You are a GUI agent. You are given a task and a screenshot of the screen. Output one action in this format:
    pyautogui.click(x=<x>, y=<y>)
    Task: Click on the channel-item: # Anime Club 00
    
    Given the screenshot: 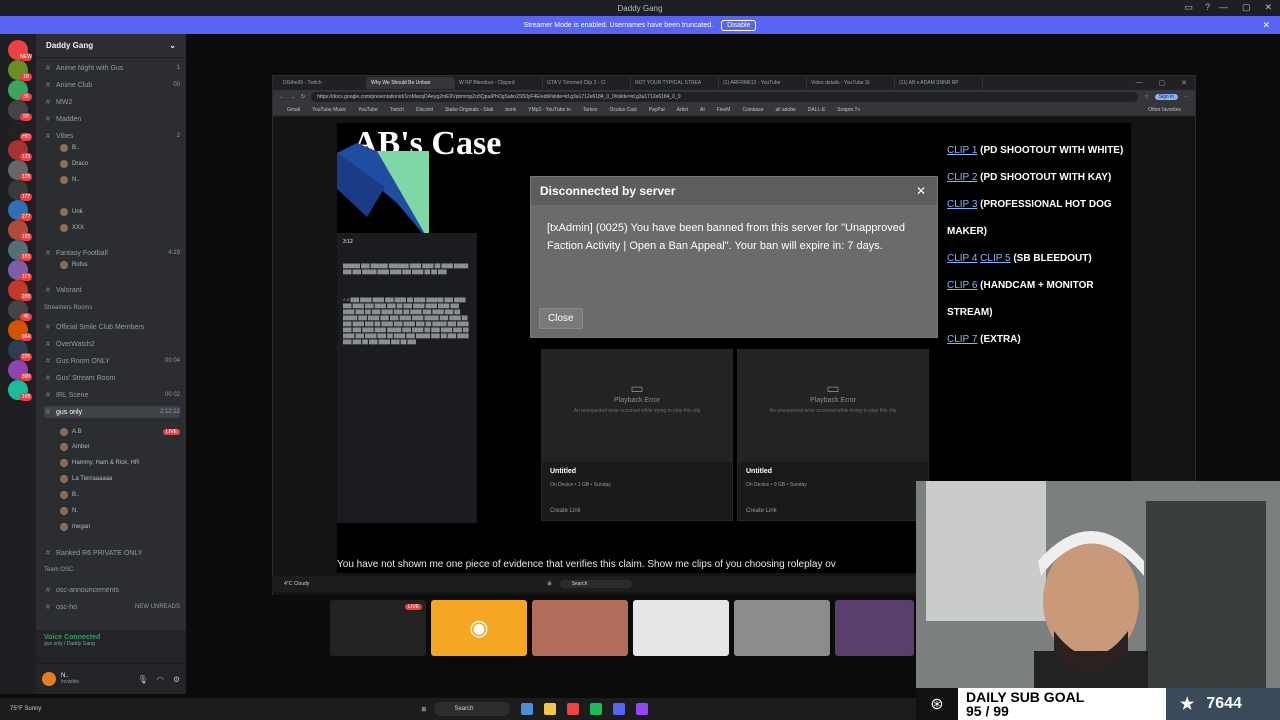 What is the action you would take?
    pyautogui.click(x=112, y=85)
    